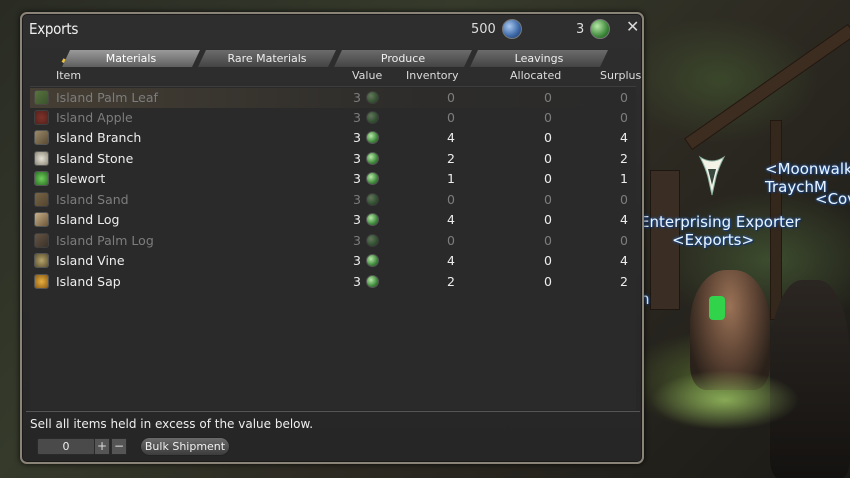 The width and height of the screenshot is (850, 478). I want to click on decrement-button: −, so click(119, 446).